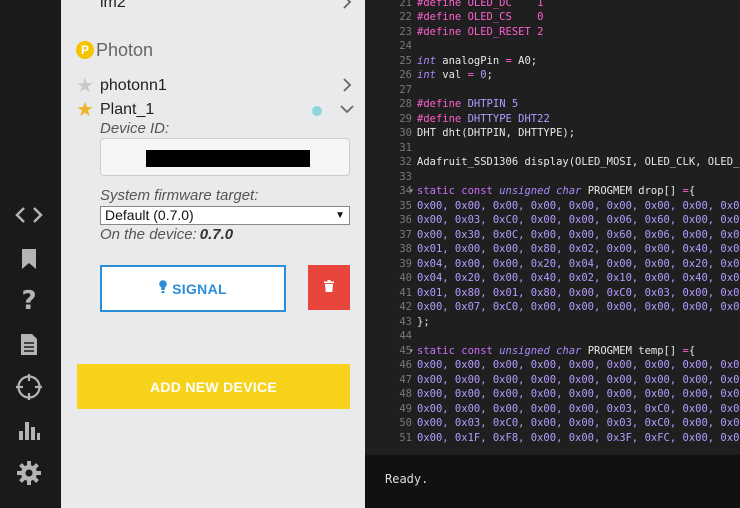 The height and width of the screenshot is (508, 740). Describe the element at coordinates (405, 60) in the screenshot. I see `line-number: 25` at that location.